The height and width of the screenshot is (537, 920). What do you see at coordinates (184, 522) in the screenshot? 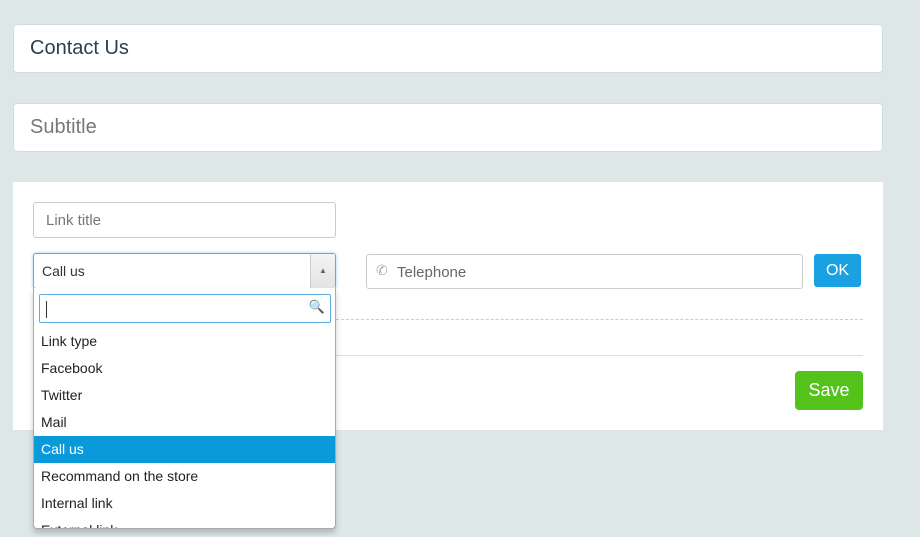
I see `dropdown-option: External link` at bounding box center [184, 522].